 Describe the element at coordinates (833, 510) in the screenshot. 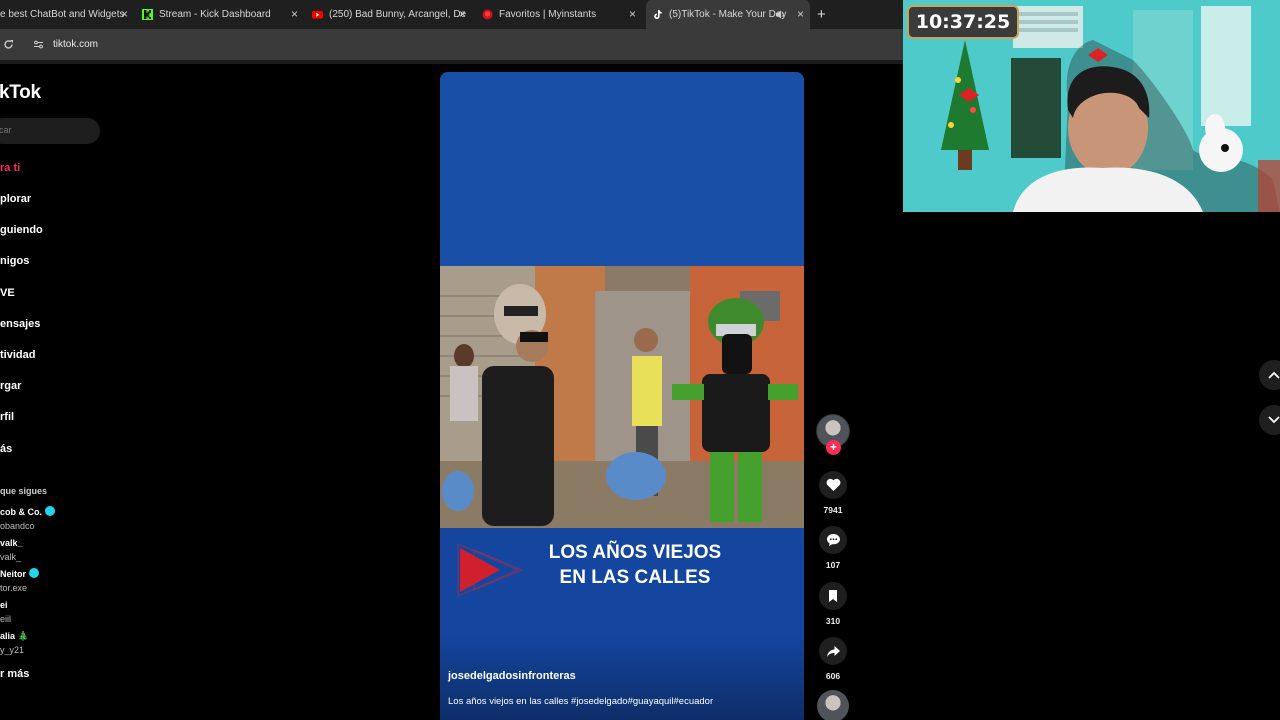

I see `like-count: 7941` at that location.